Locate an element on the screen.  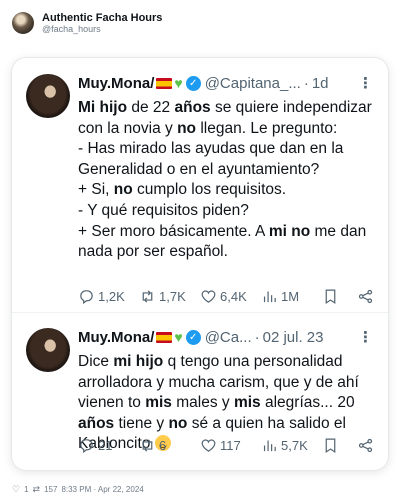
text-segment: + Ser moro básicamente. A is located at coordinates (173, 231).